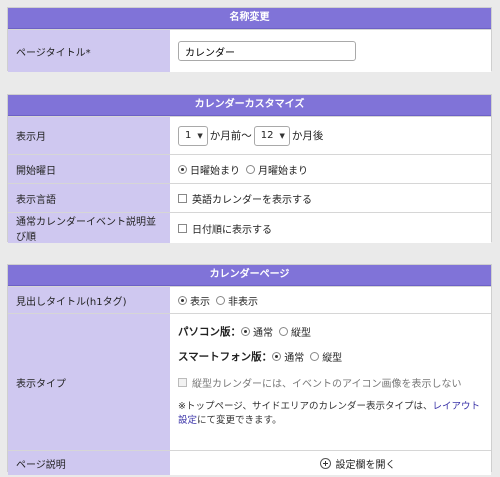  Describe the element at coordinates (307, 136) in the screenshot. I see `month-after-suffix: か月後` at that location.